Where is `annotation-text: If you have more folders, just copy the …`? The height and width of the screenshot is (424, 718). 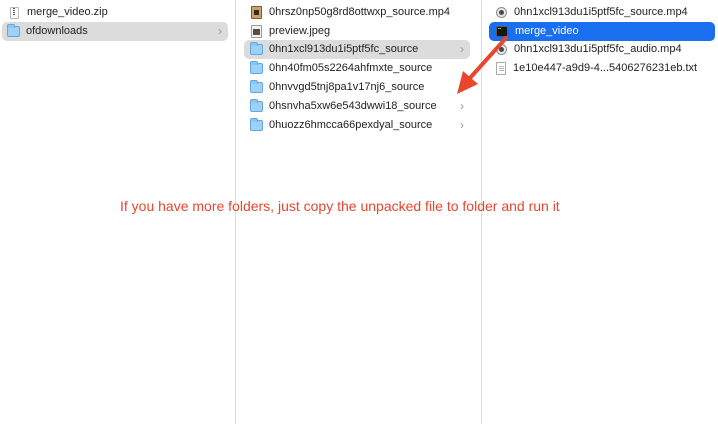
annotation-text: If you have more folders, just copy the … is located at coordinates (340, 206).